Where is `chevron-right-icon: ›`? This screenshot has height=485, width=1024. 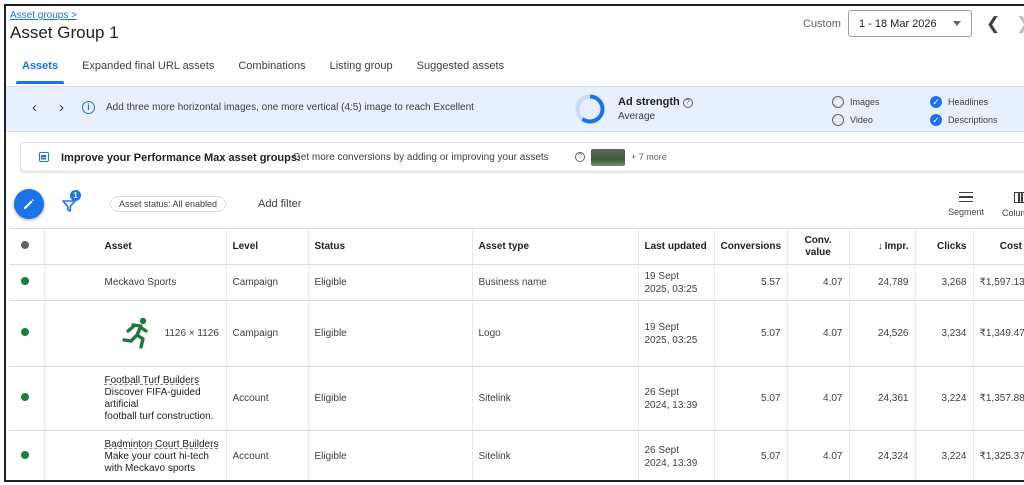
chevron-right-icon: › is located at coordinates (61, 107).